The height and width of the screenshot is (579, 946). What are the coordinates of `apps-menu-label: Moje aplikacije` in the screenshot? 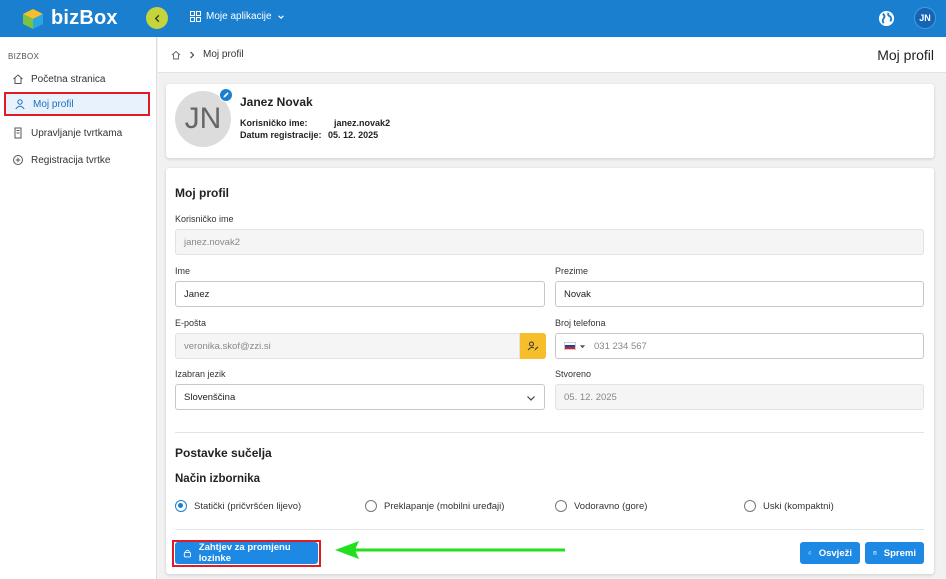 It's located at (239, 16).